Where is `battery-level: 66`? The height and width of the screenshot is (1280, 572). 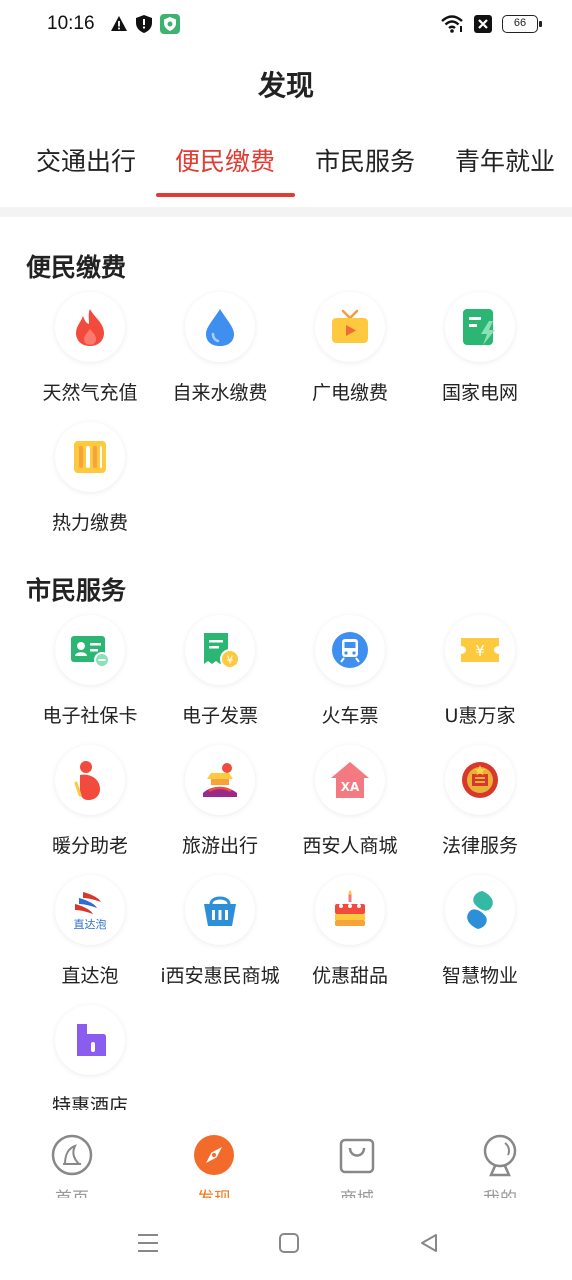
battery-level: 66 is located at coordinates (520, 23).